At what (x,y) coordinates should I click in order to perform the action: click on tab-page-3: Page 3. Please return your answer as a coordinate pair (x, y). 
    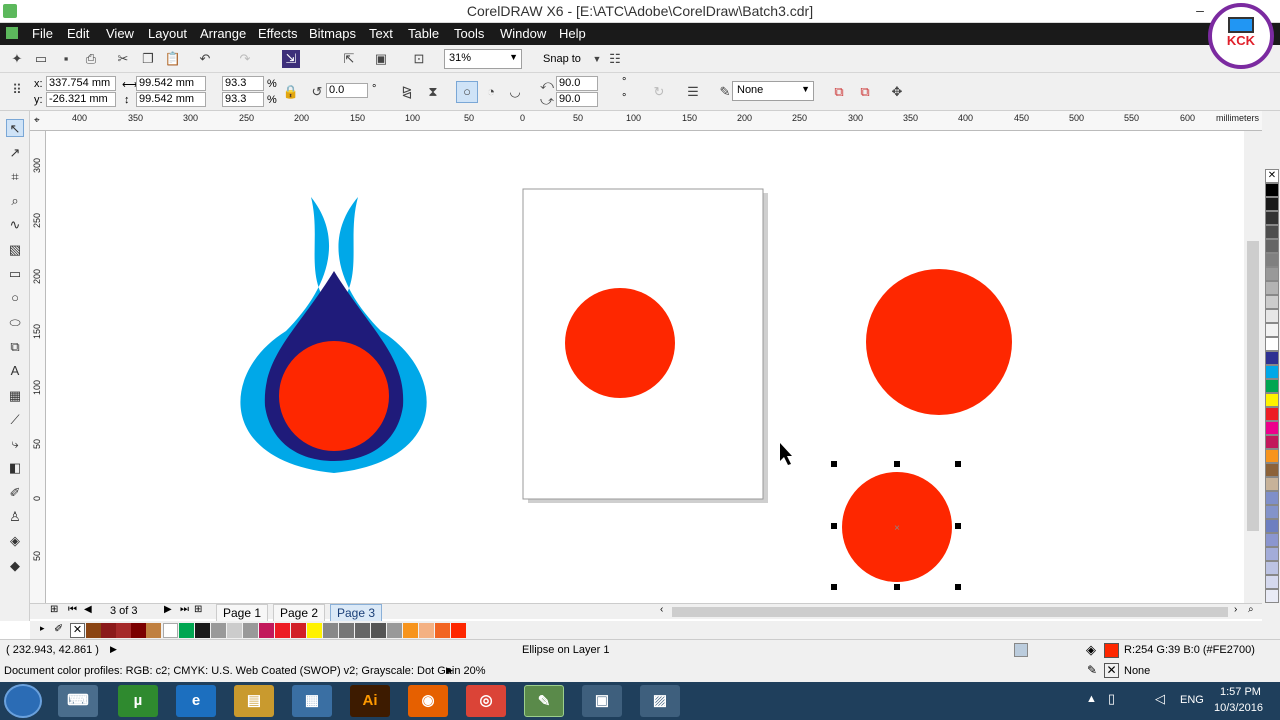
    Looking at the image, I should click on (356, 613).